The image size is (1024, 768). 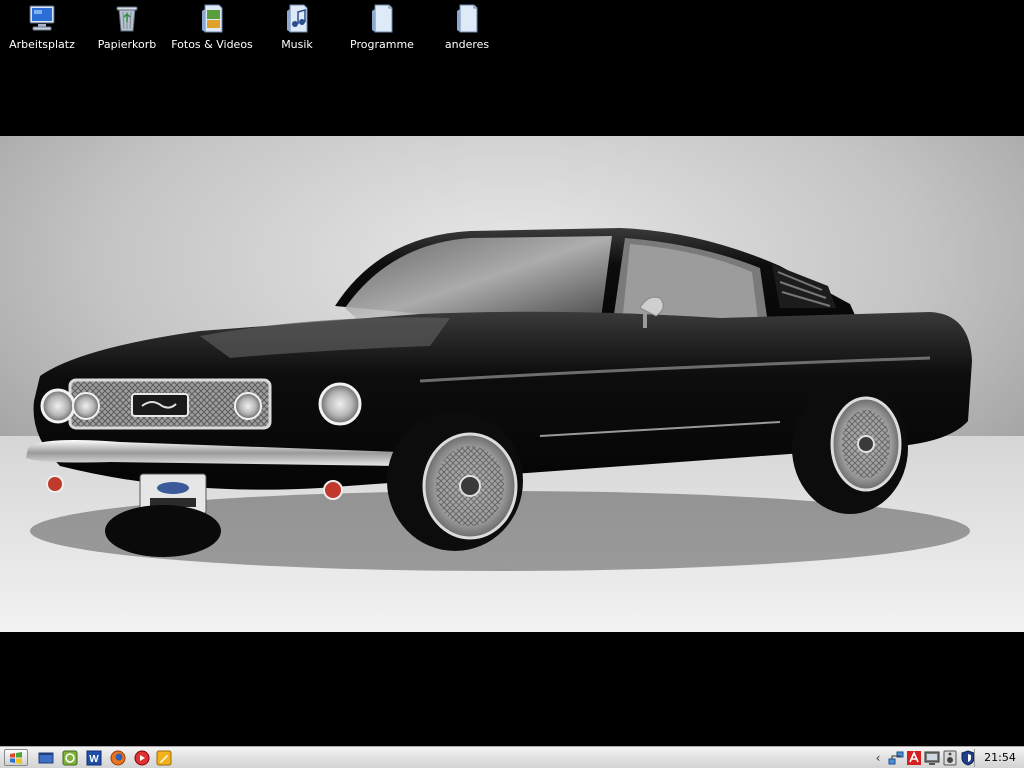 I want to click on desktop-icon-arbeitsplatz: Arbeitsplatz, so click(x=42, y=26).